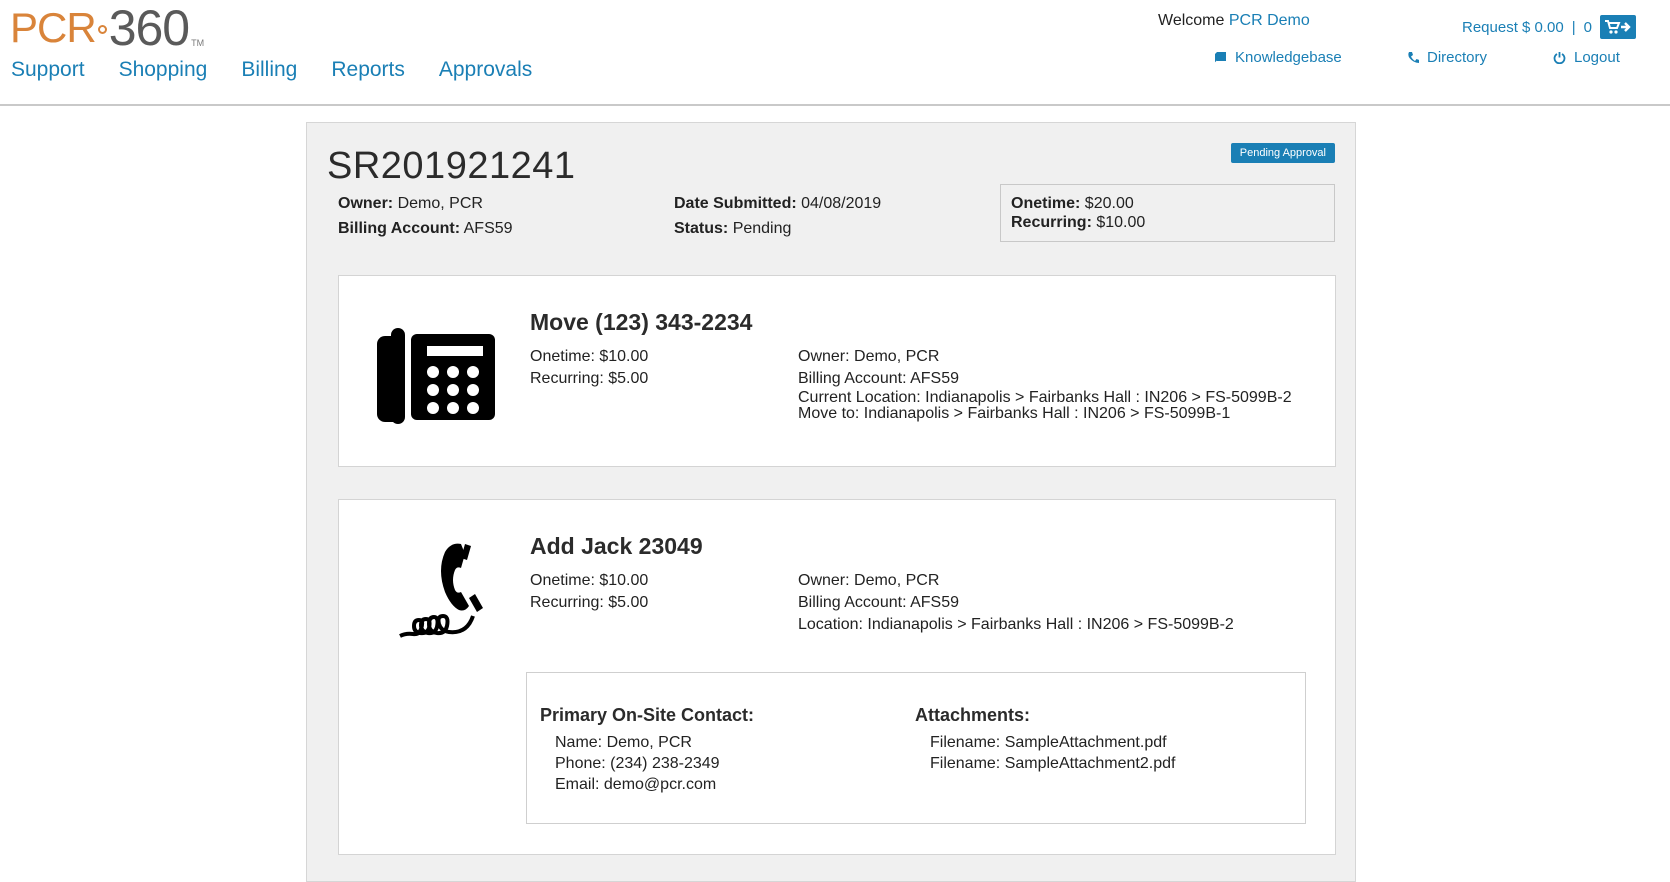  Describe the element at coordinates (1167, 213) in the screenshot. I see `request-totals-box: Onetime: $20.00 Recurring: $10.00` at that location.